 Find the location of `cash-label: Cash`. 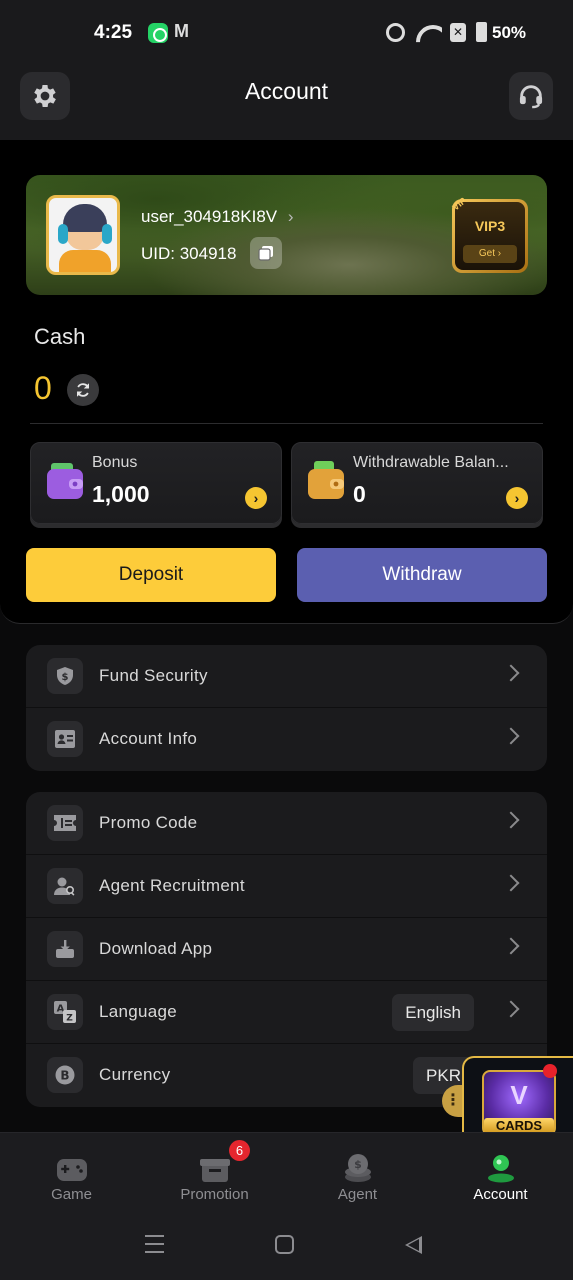

cash-label: Cash is located at coordinates (60, 336).